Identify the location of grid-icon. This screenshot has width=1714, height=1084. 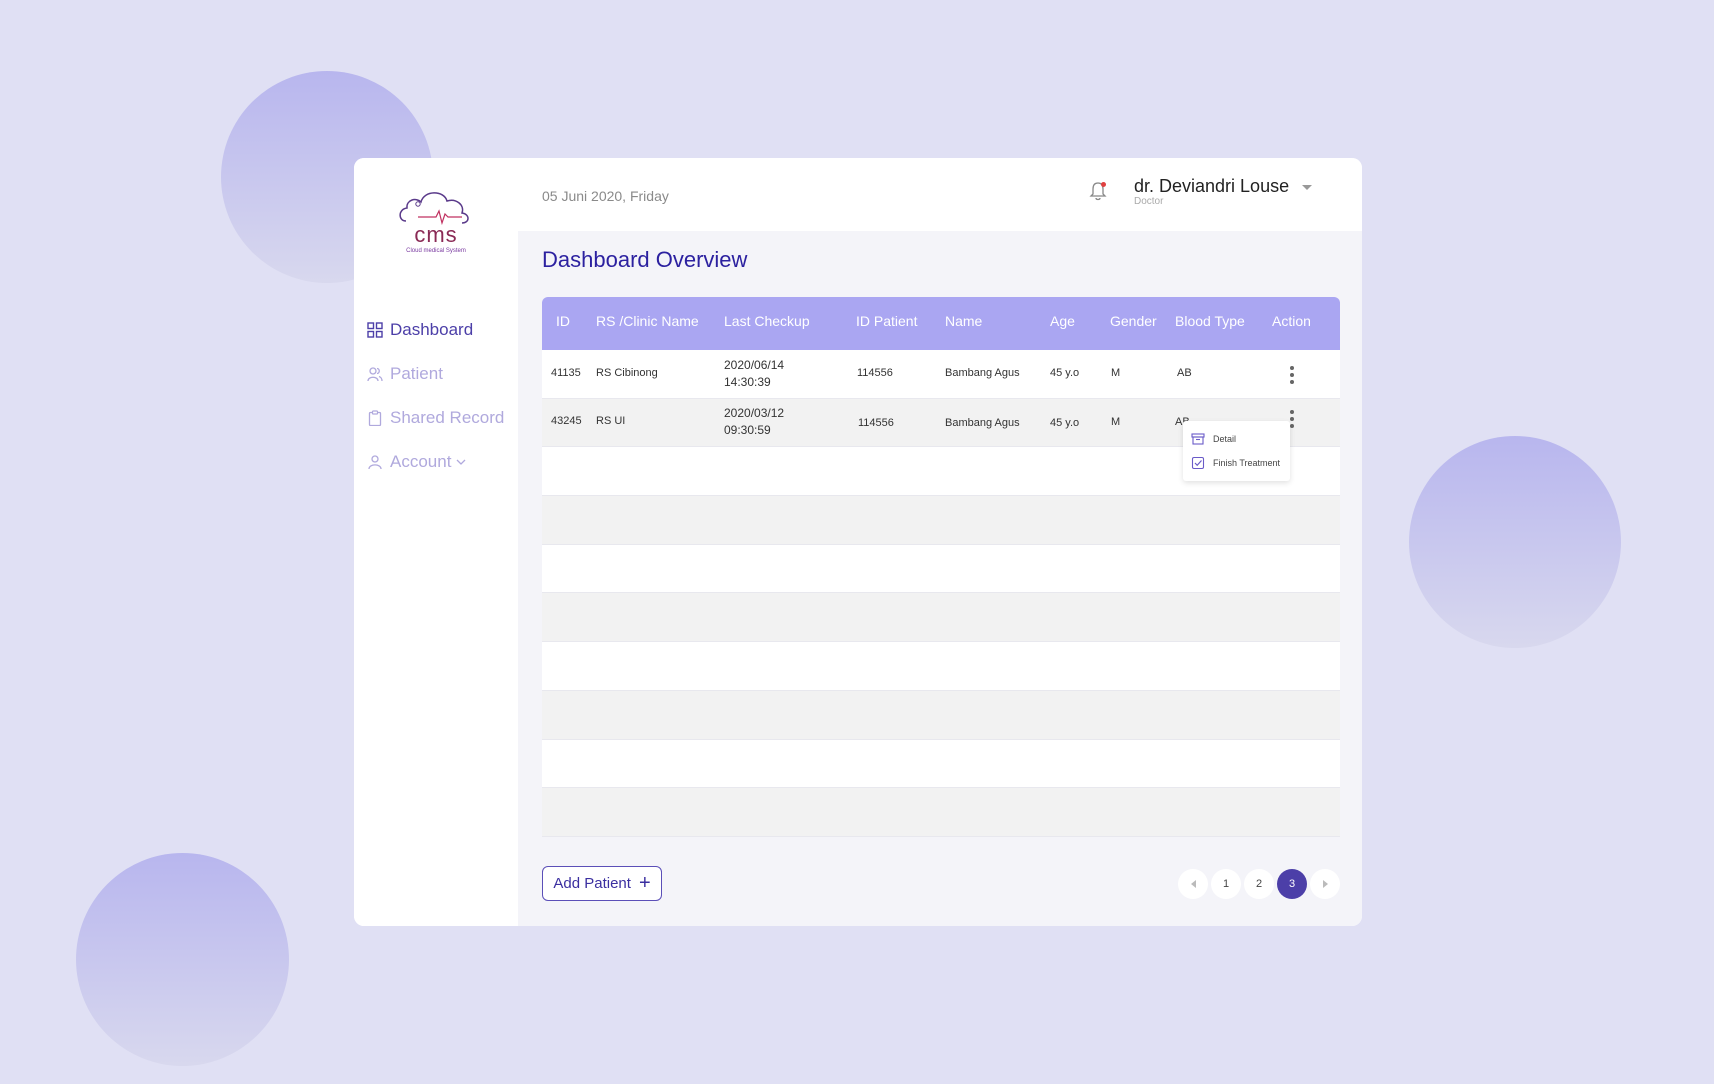
(375, 330).